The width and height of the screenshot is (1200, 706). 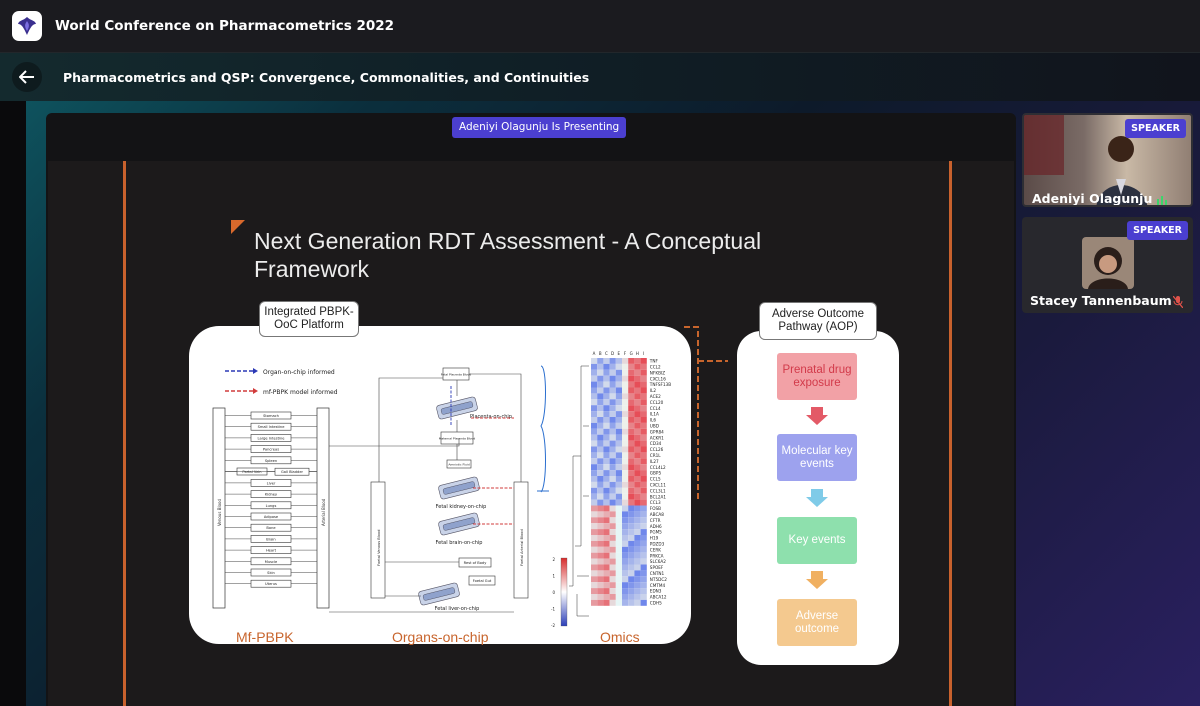 I want to click on participant-tile: SPEAKER Adeniyi Olagunju, so click(x=1107, y=160).